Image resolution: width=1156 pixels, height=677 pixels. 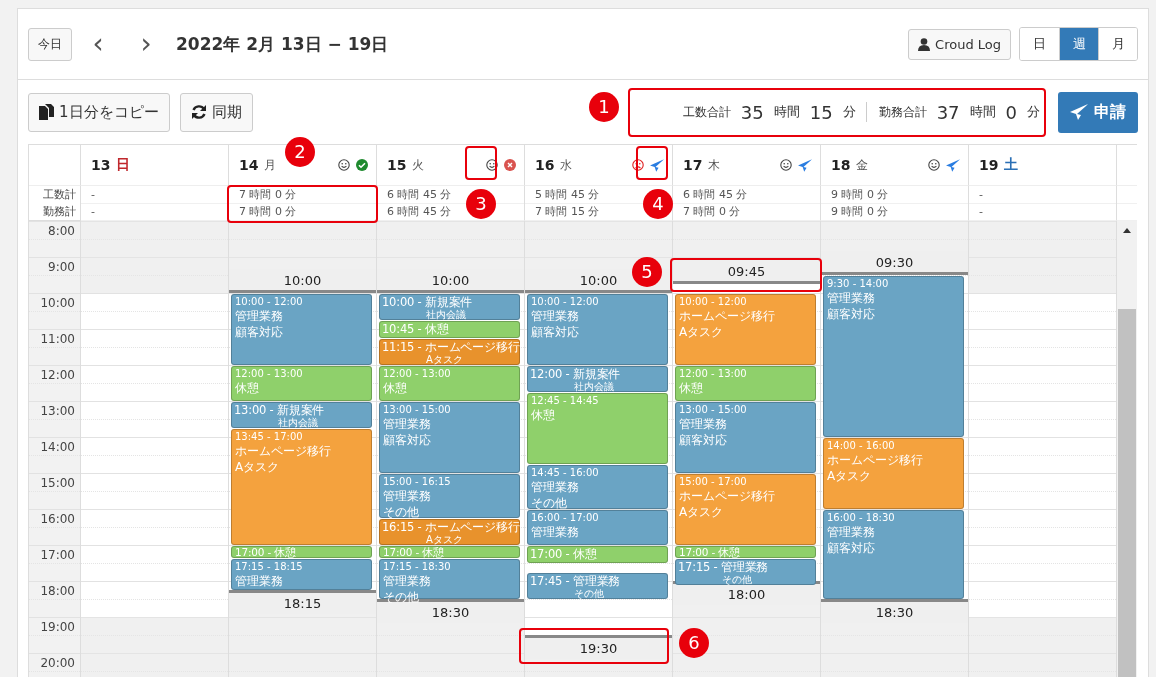 I want to click on duty-total: -, so click(x=981, y=211).